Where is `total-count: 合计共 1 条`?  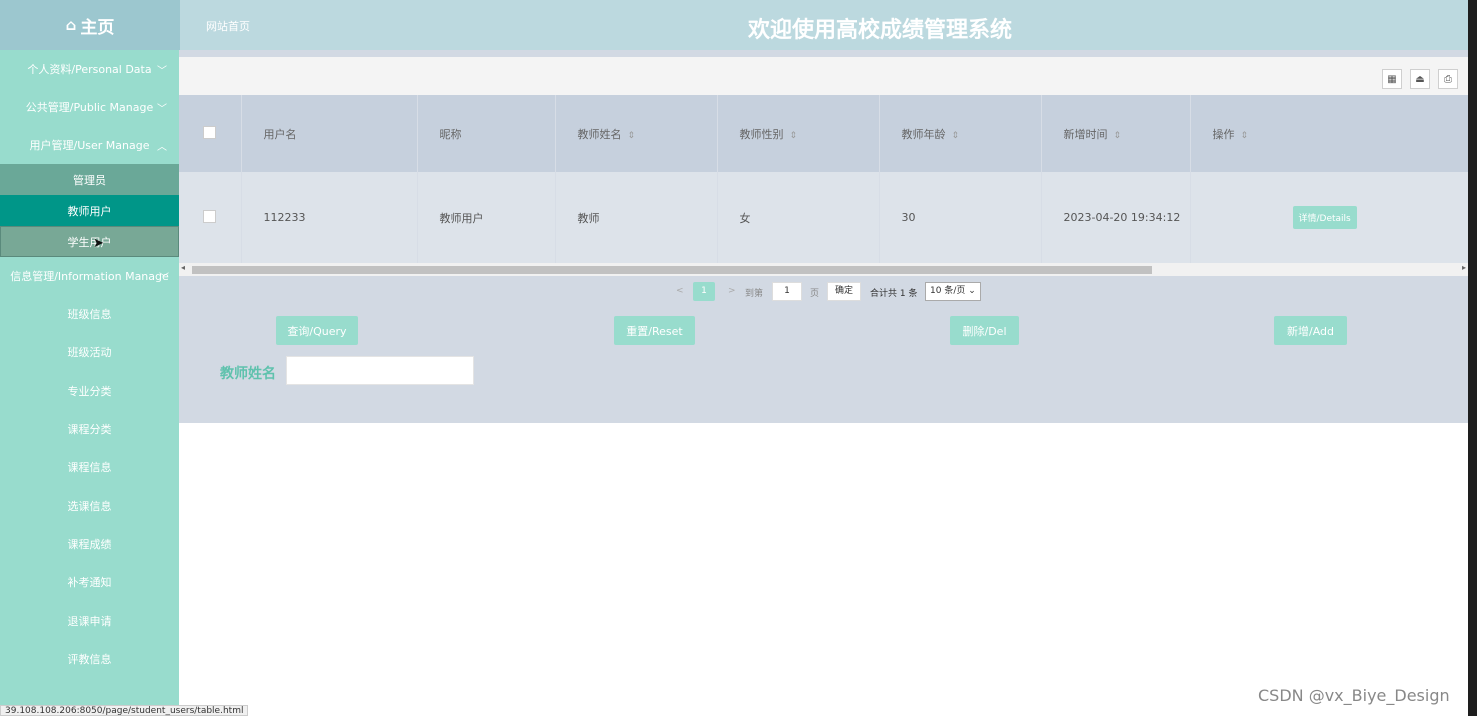
total-count: 合计共 1 条 is located at coordinates (894, 294).